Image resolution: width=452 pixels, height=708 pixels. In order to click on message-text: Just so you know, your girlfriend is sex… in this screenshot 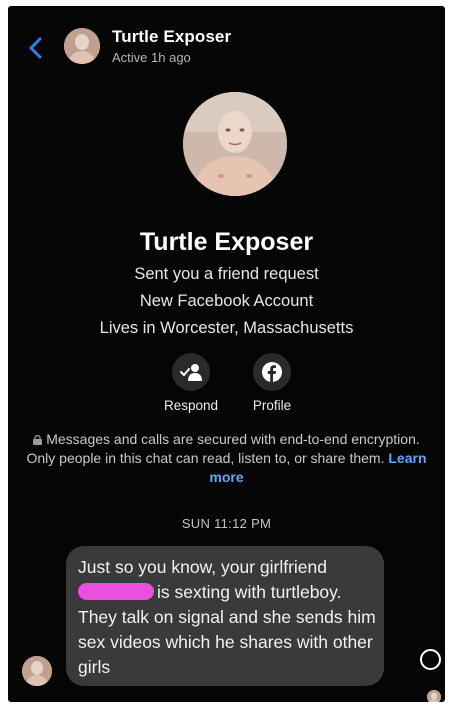, I will do `click(228, 617)`.